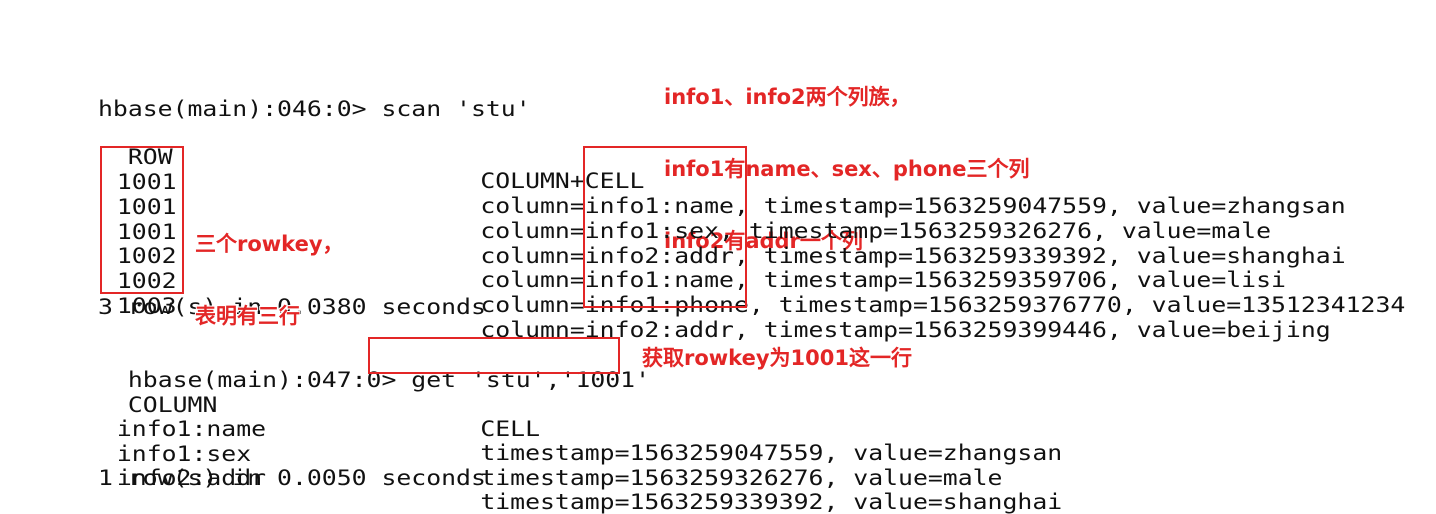  I want to click on annotation-rowkeys: 三个rowkey， 表明有三行, so click(269, 268).